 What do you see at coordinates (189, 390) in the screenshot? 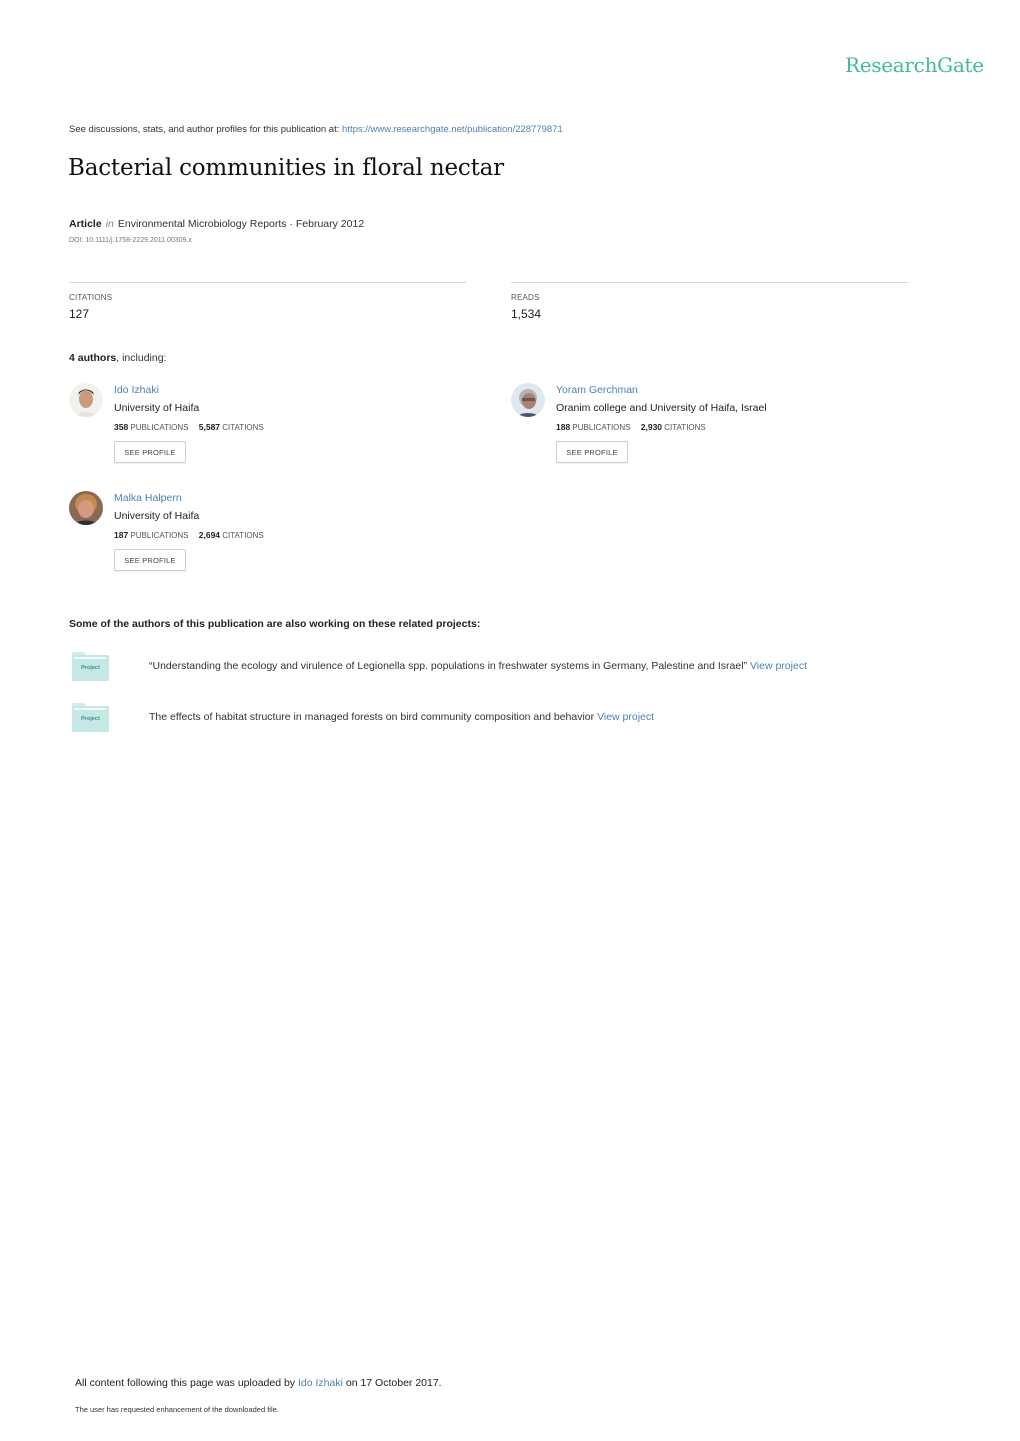
I see `author-name-link: Ido Izhaki` at bounding box center [189, 390].